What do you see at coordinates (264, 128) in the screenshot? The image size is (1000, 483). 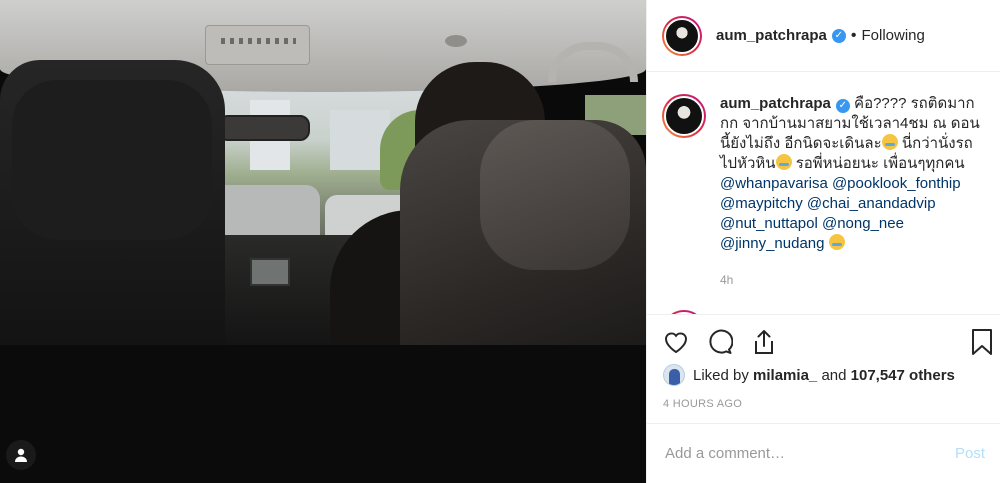 I see `rearview-mirror` at bounding box center [264, 128].